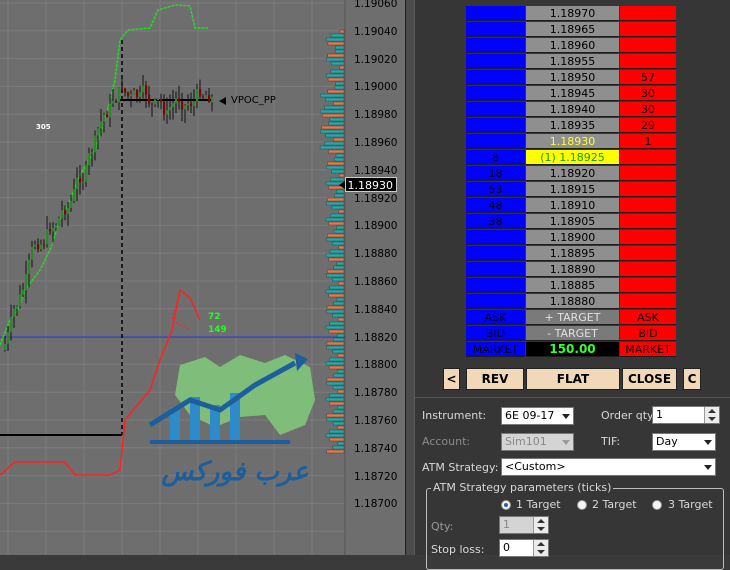 Image resolution: width=730 pixels, height=570 pixels. What do you see at coordinates (648, 349) in the screenshot?
I see `market-row-sell-cell: MARKET` at bounding box center [648, 349].